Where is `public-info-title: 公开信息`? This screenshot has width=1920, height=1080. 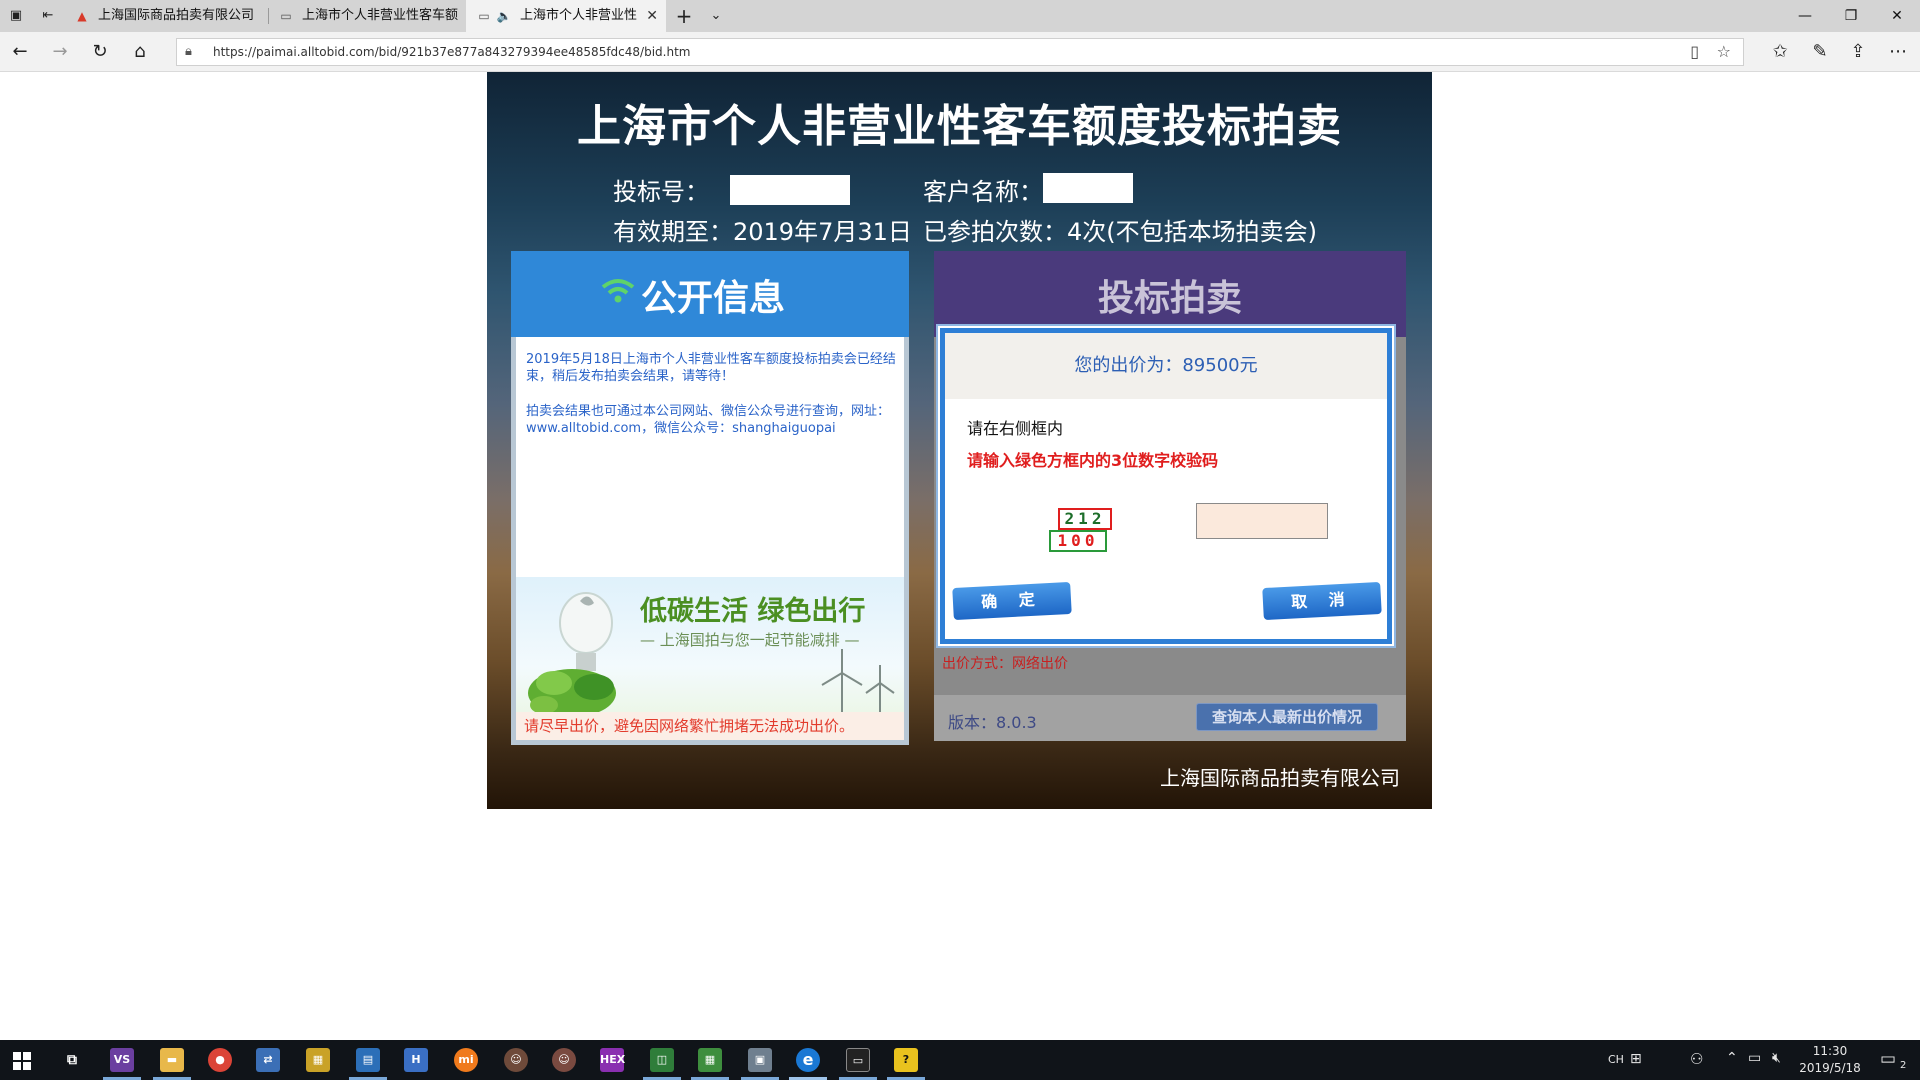 public-info-title: 公开信息 is located at coordinates (713, 298).